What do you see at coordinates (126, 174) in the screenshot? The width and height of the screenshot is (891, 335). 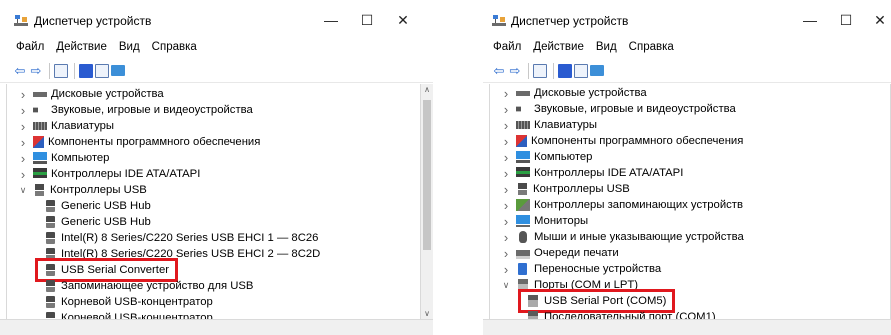 I see `tree-item-label: Контроллеры IDE ATA/ATAPI` at bounding box center [126, 174].